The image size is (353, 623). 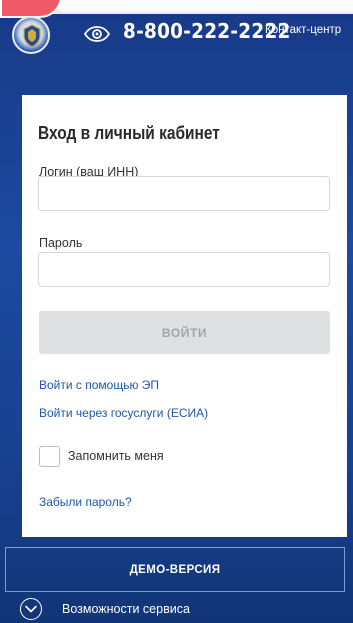 What do you see at coordinates (99, 385) in the screenshot?
I see `login-ep-link: Войти с помощью ЭП` at bounding box center [99, 385].